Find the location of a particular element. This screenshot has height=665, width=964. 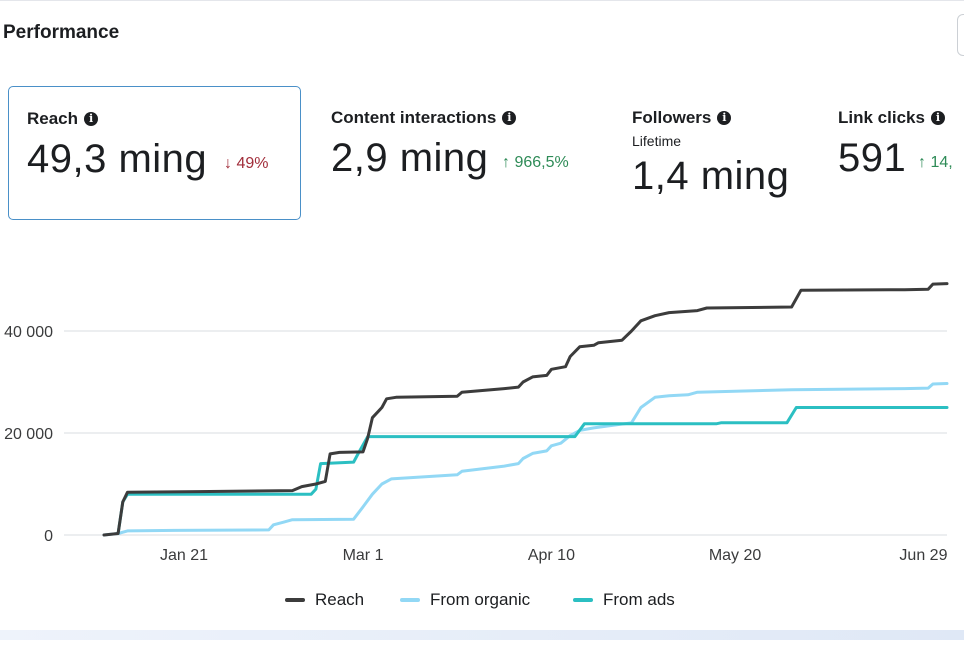

x-tick-label: Mar 1 is located at coordinates (363, 555).